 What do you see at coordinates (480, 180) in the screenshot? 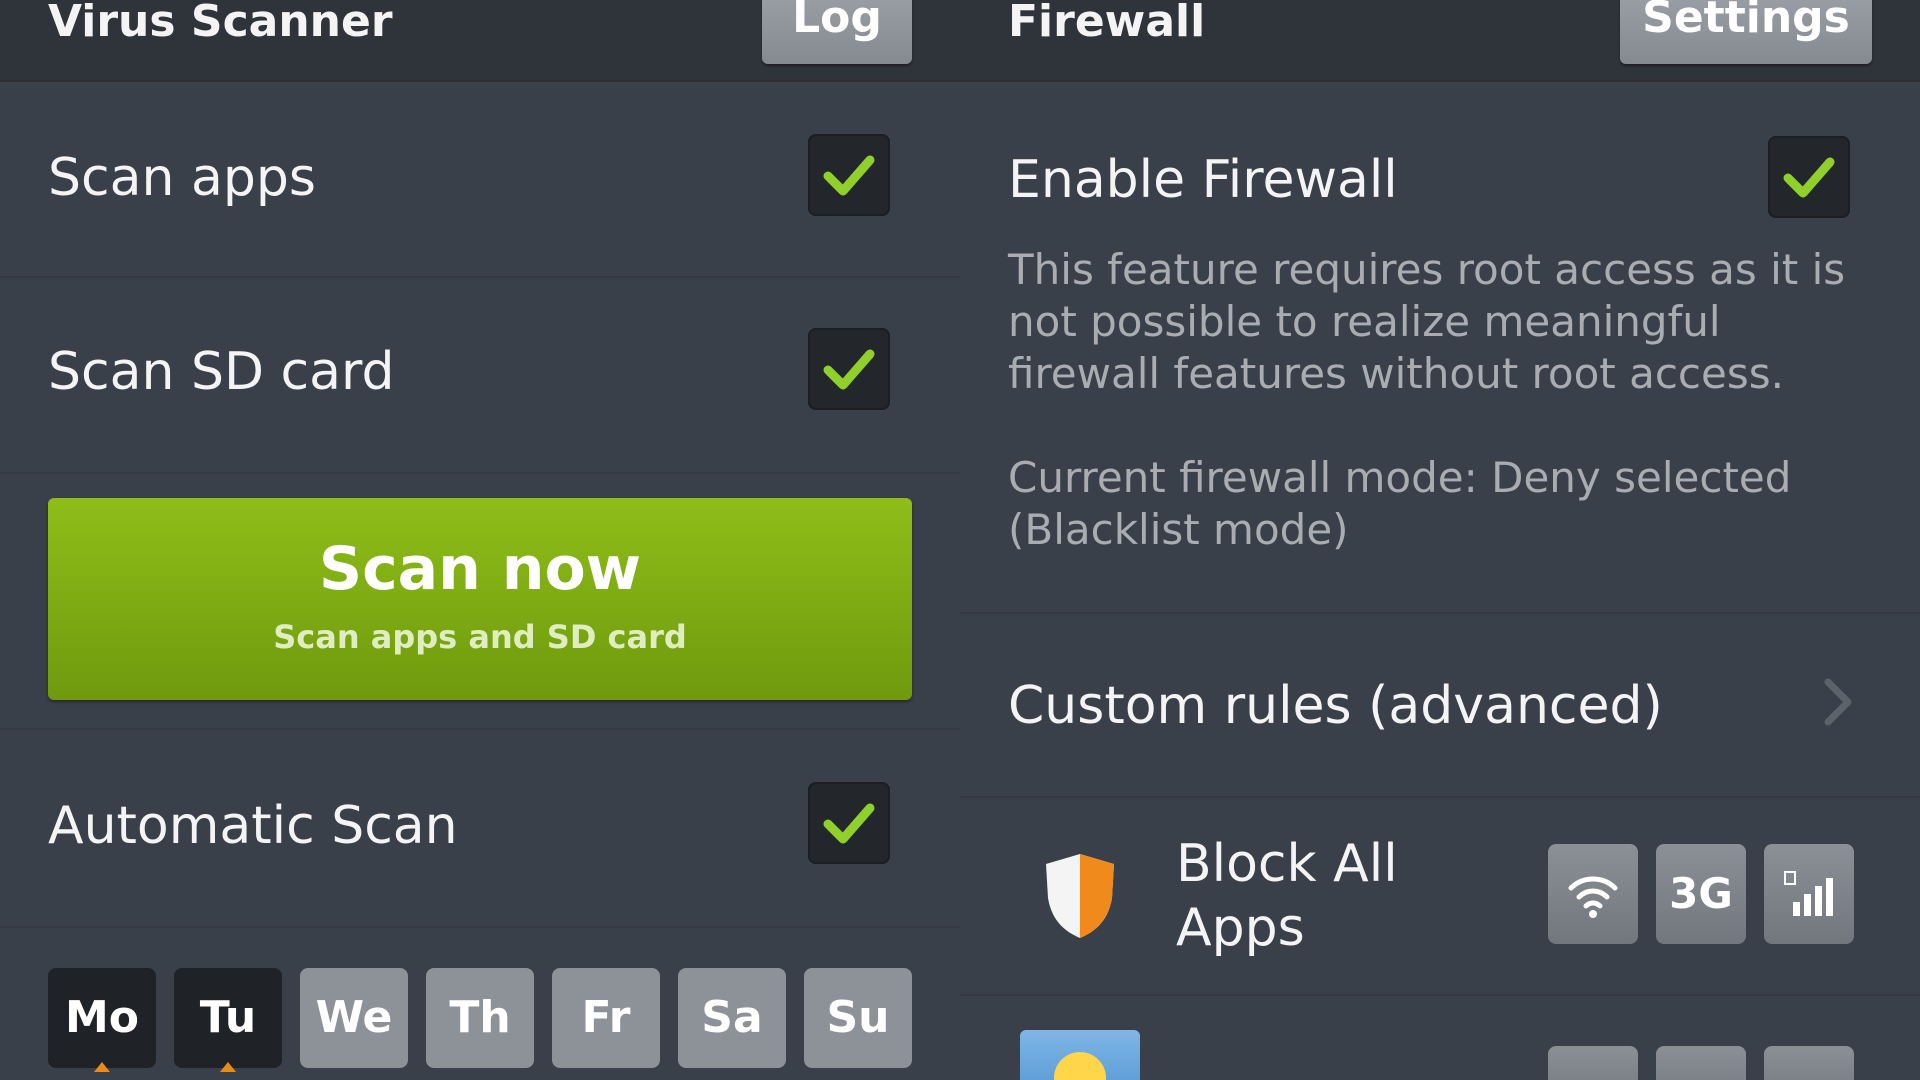
I see `scan-apps-row: Scan apps` at bounding box center [480, 180].